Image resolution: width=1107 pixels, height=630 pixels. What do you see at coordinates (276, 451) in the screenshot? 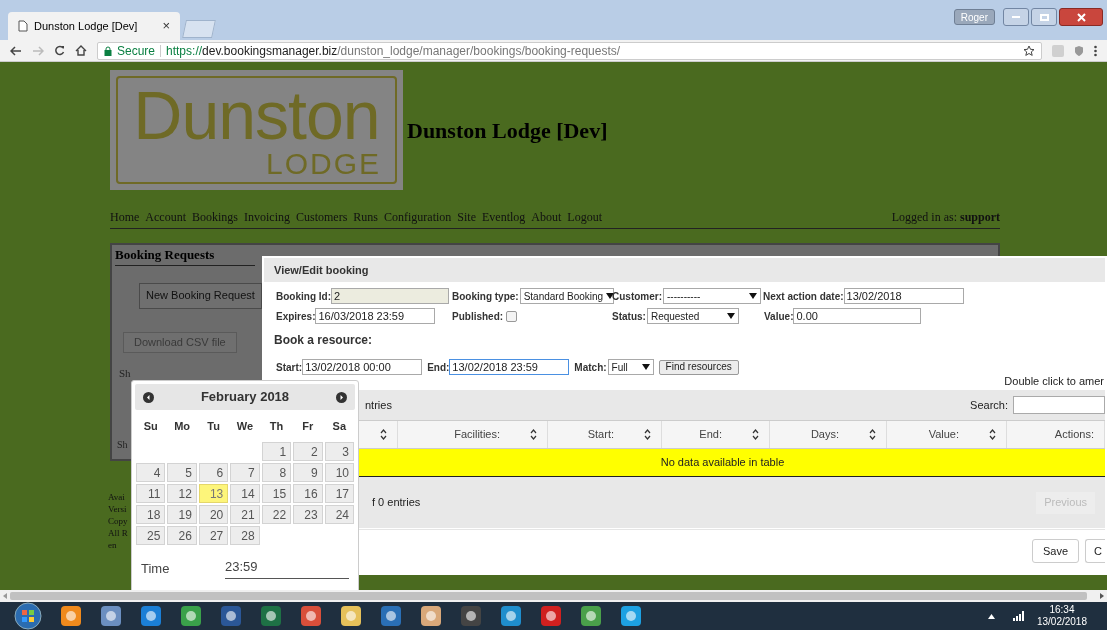
I see `day-cell: 1` at bounding box center [276, 451].